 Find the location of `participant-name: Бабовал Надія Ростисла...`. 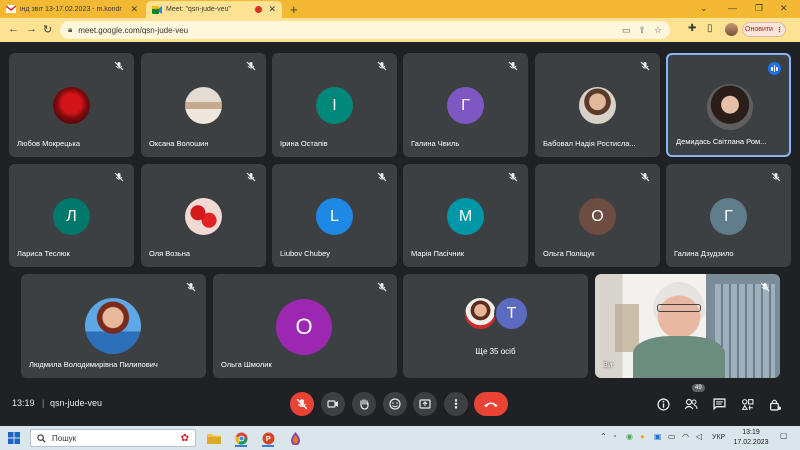

participant-name: Бабовал Надія Ростисла... is located at coordinates (589, 143).